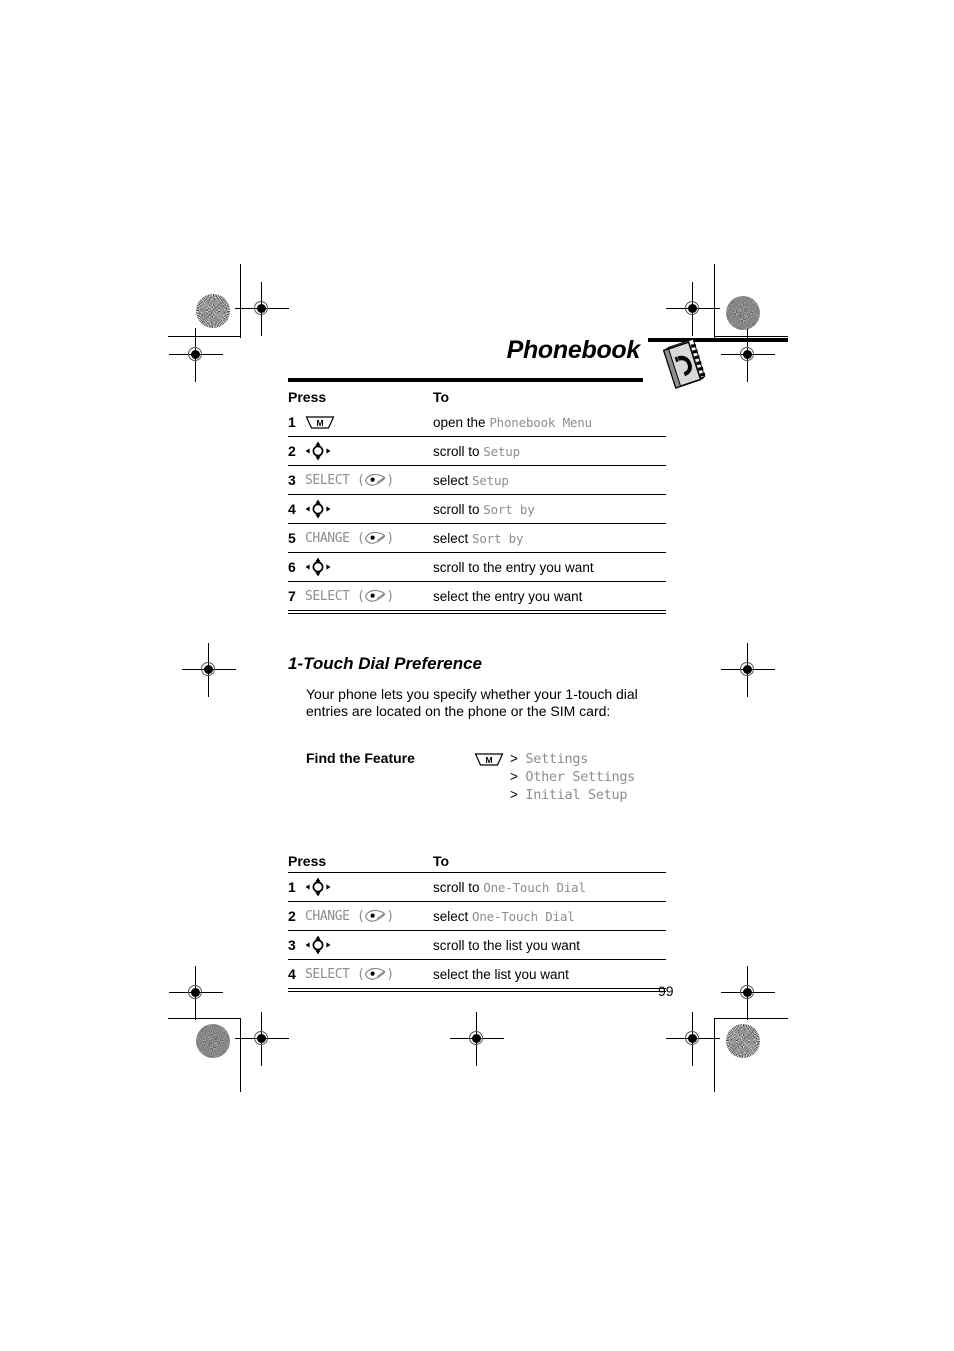 Image resolution: width=954 pixels, height=1351 pixels. What do you see at coordinates (262, 309) in the screenshot?
I see `registration-mark-top-left` at bounding box center [262, 309].